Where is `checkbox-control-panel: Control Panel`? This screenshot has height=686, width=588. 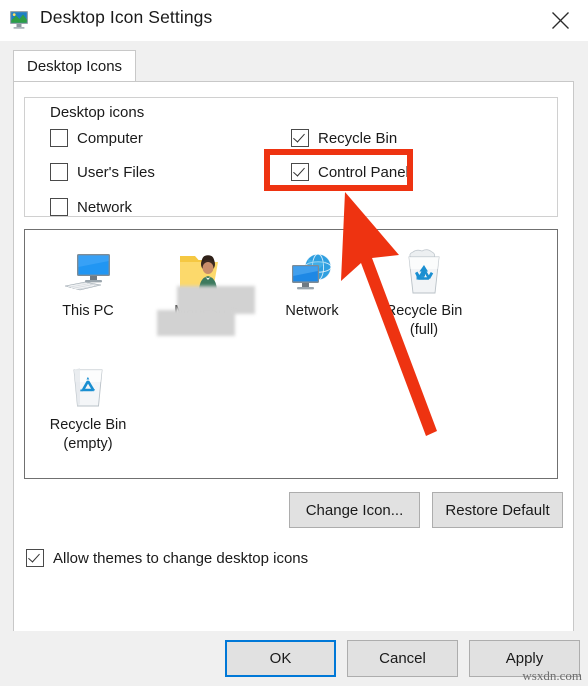
checkbox-control-panel: Control Panel is located at coordinates (350, 172).